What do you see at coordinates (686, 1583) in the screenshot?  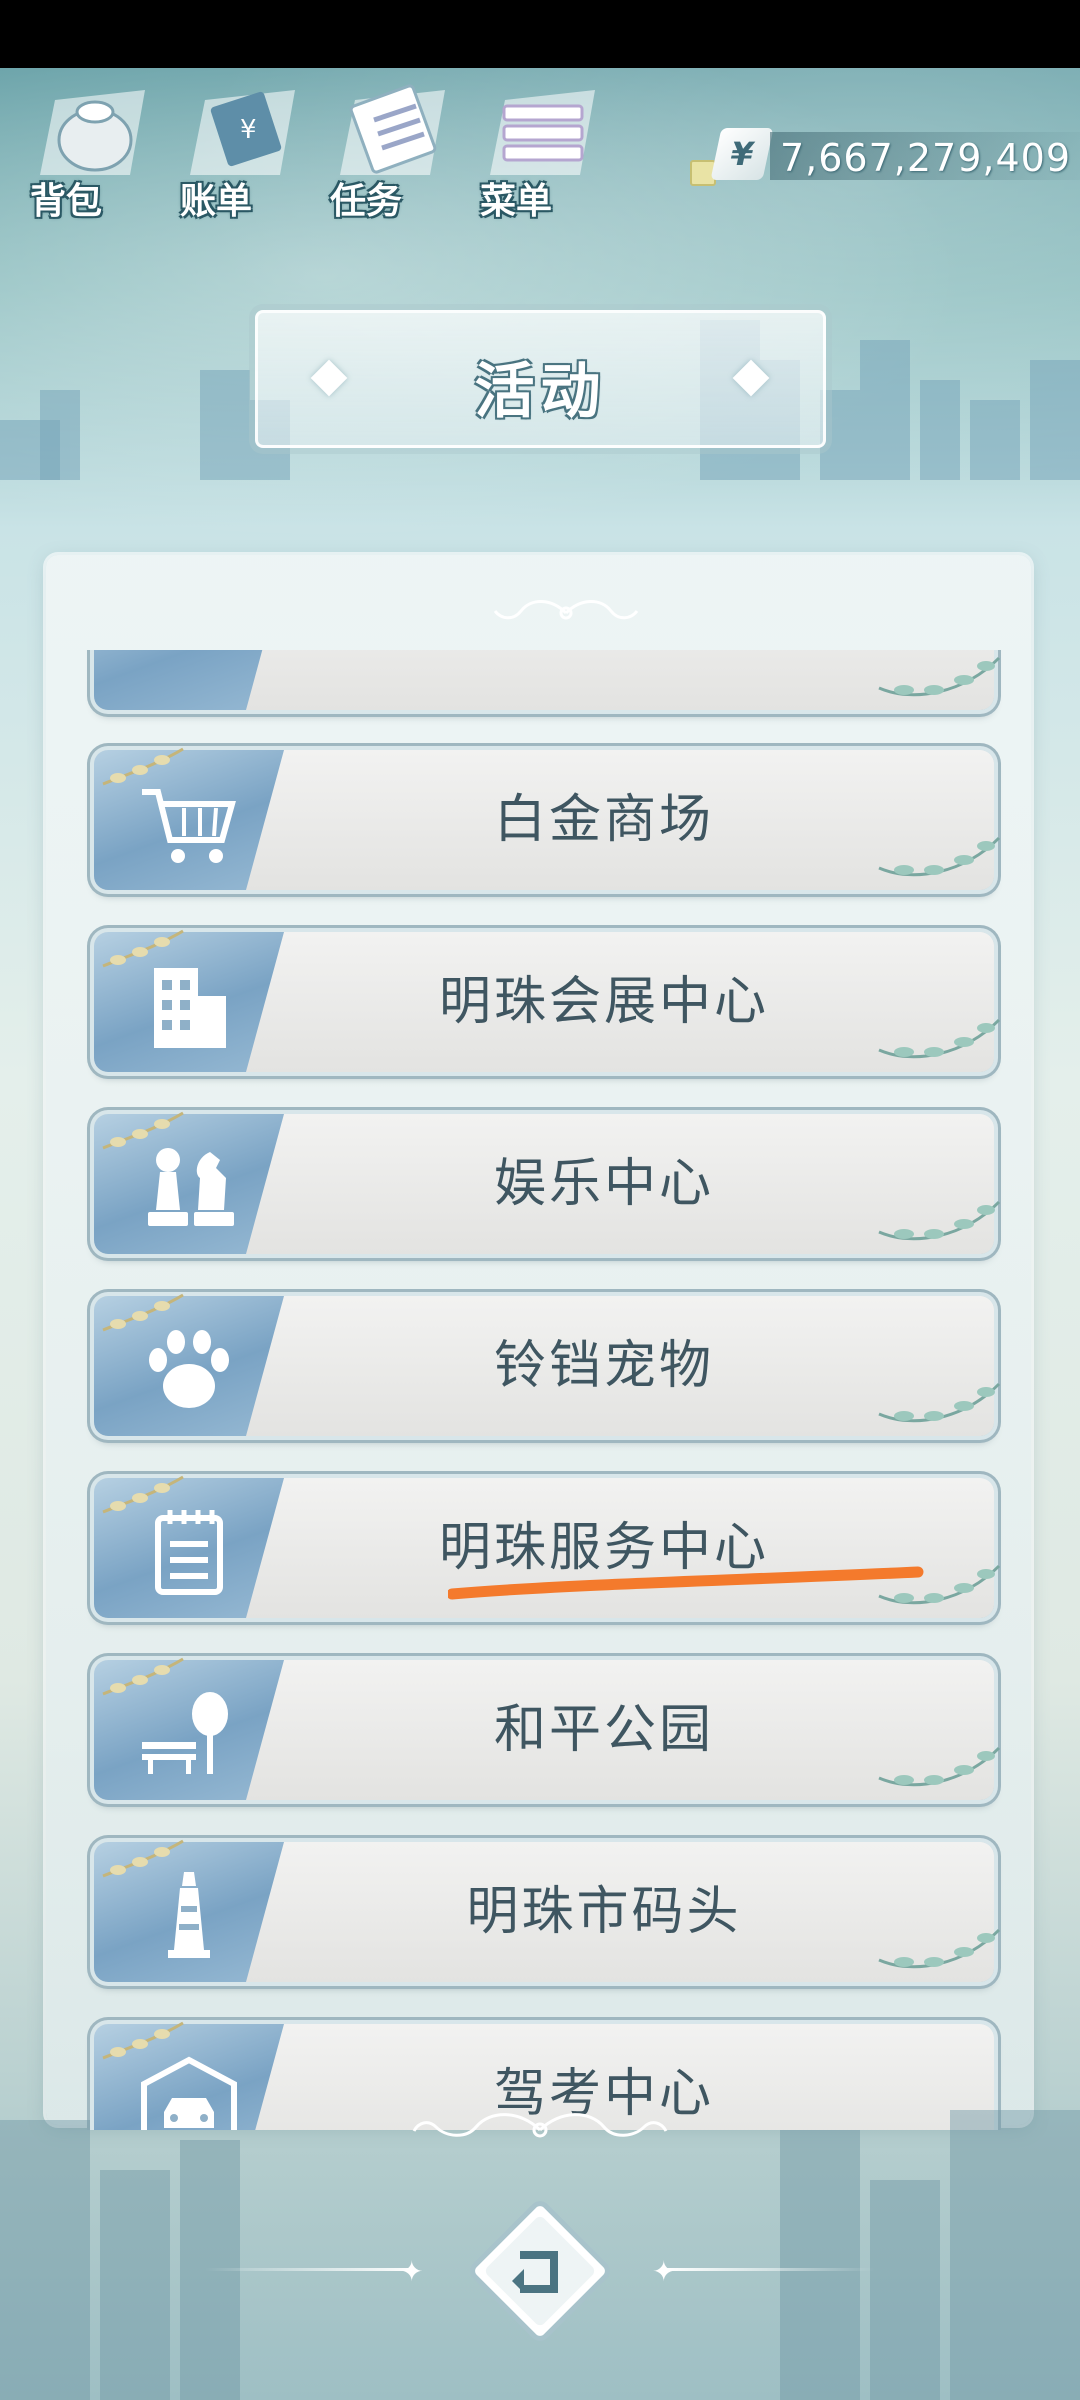 I see `orange-underline-annotation` at bounding box center [686, 1583].